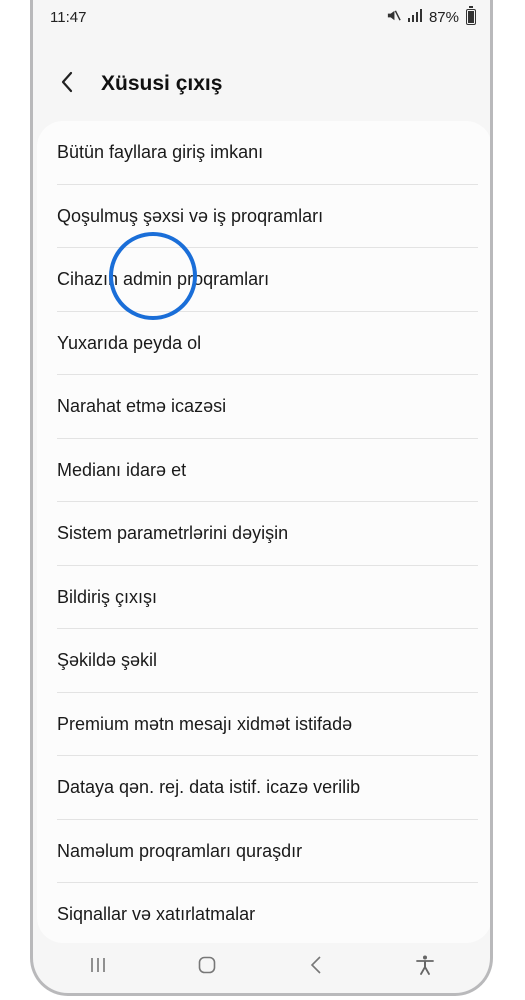 Image resolution: width=525 pixels, height=1000 pixels. What do you see at coordinates (263, 661) in the screenshot?
I see `list-item: Şəkildə şəkil` at bounding box center [263, 661].